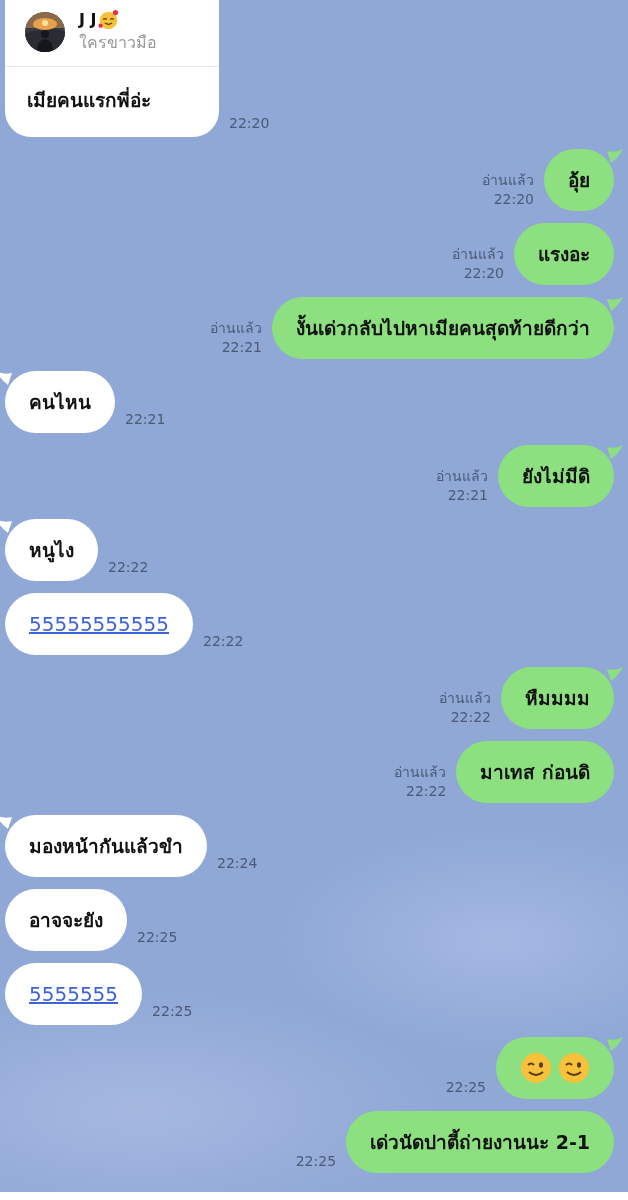 This screenshot has height=1200, width=628. What do you see at coordinates (99, 624) in the screenshot?
I see `message-link: 55555555555` at bounding box center [99, 624].